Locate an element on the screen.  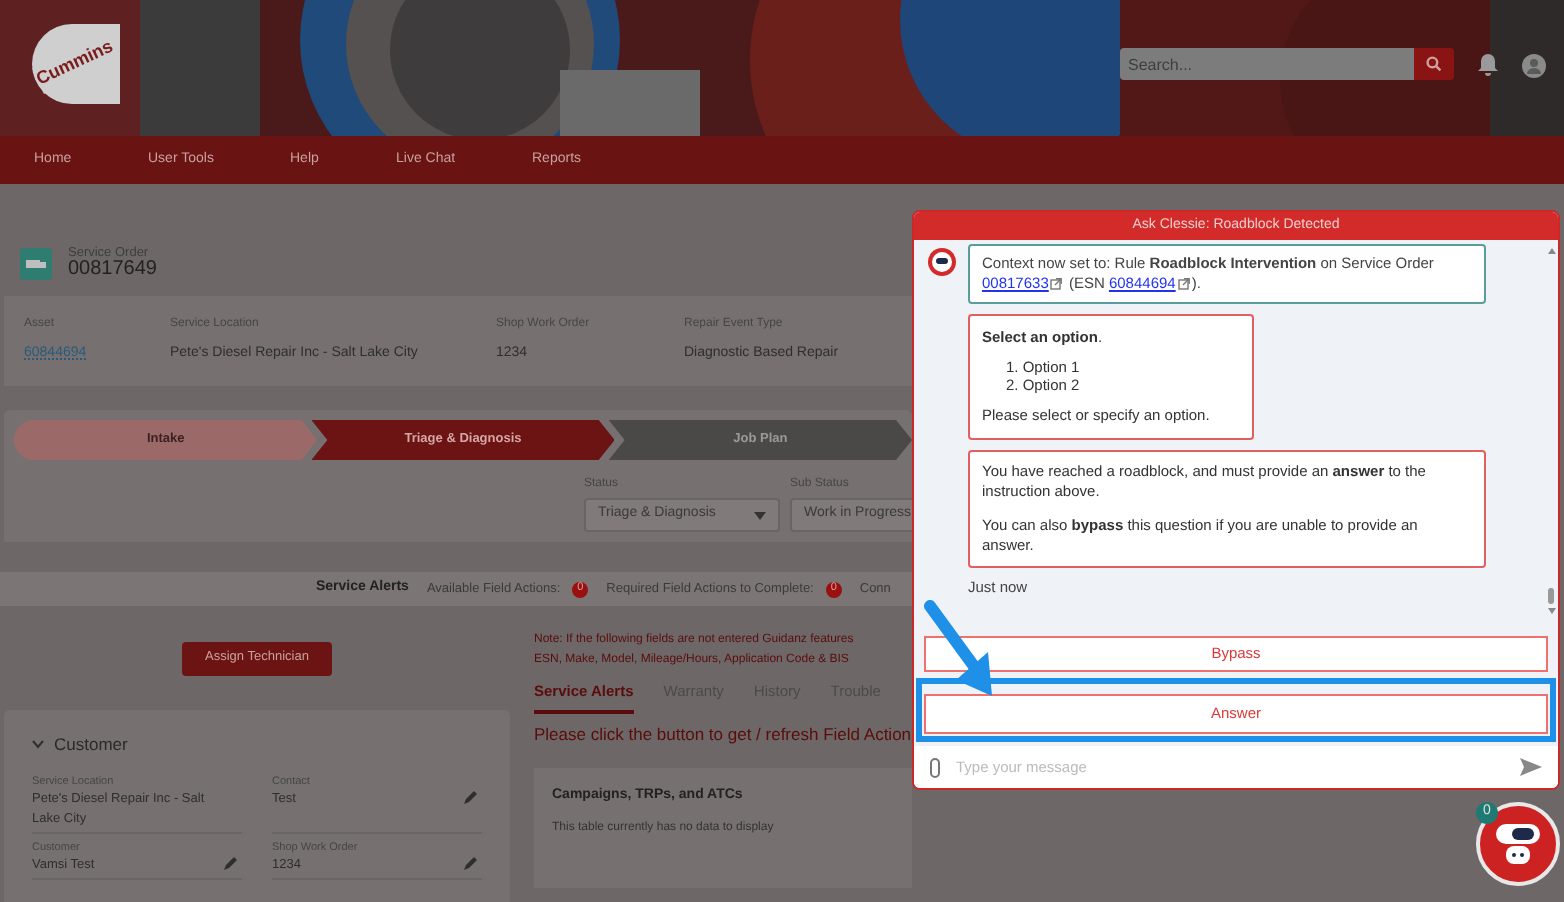
search-icon is located at coordinates (1434, 64).